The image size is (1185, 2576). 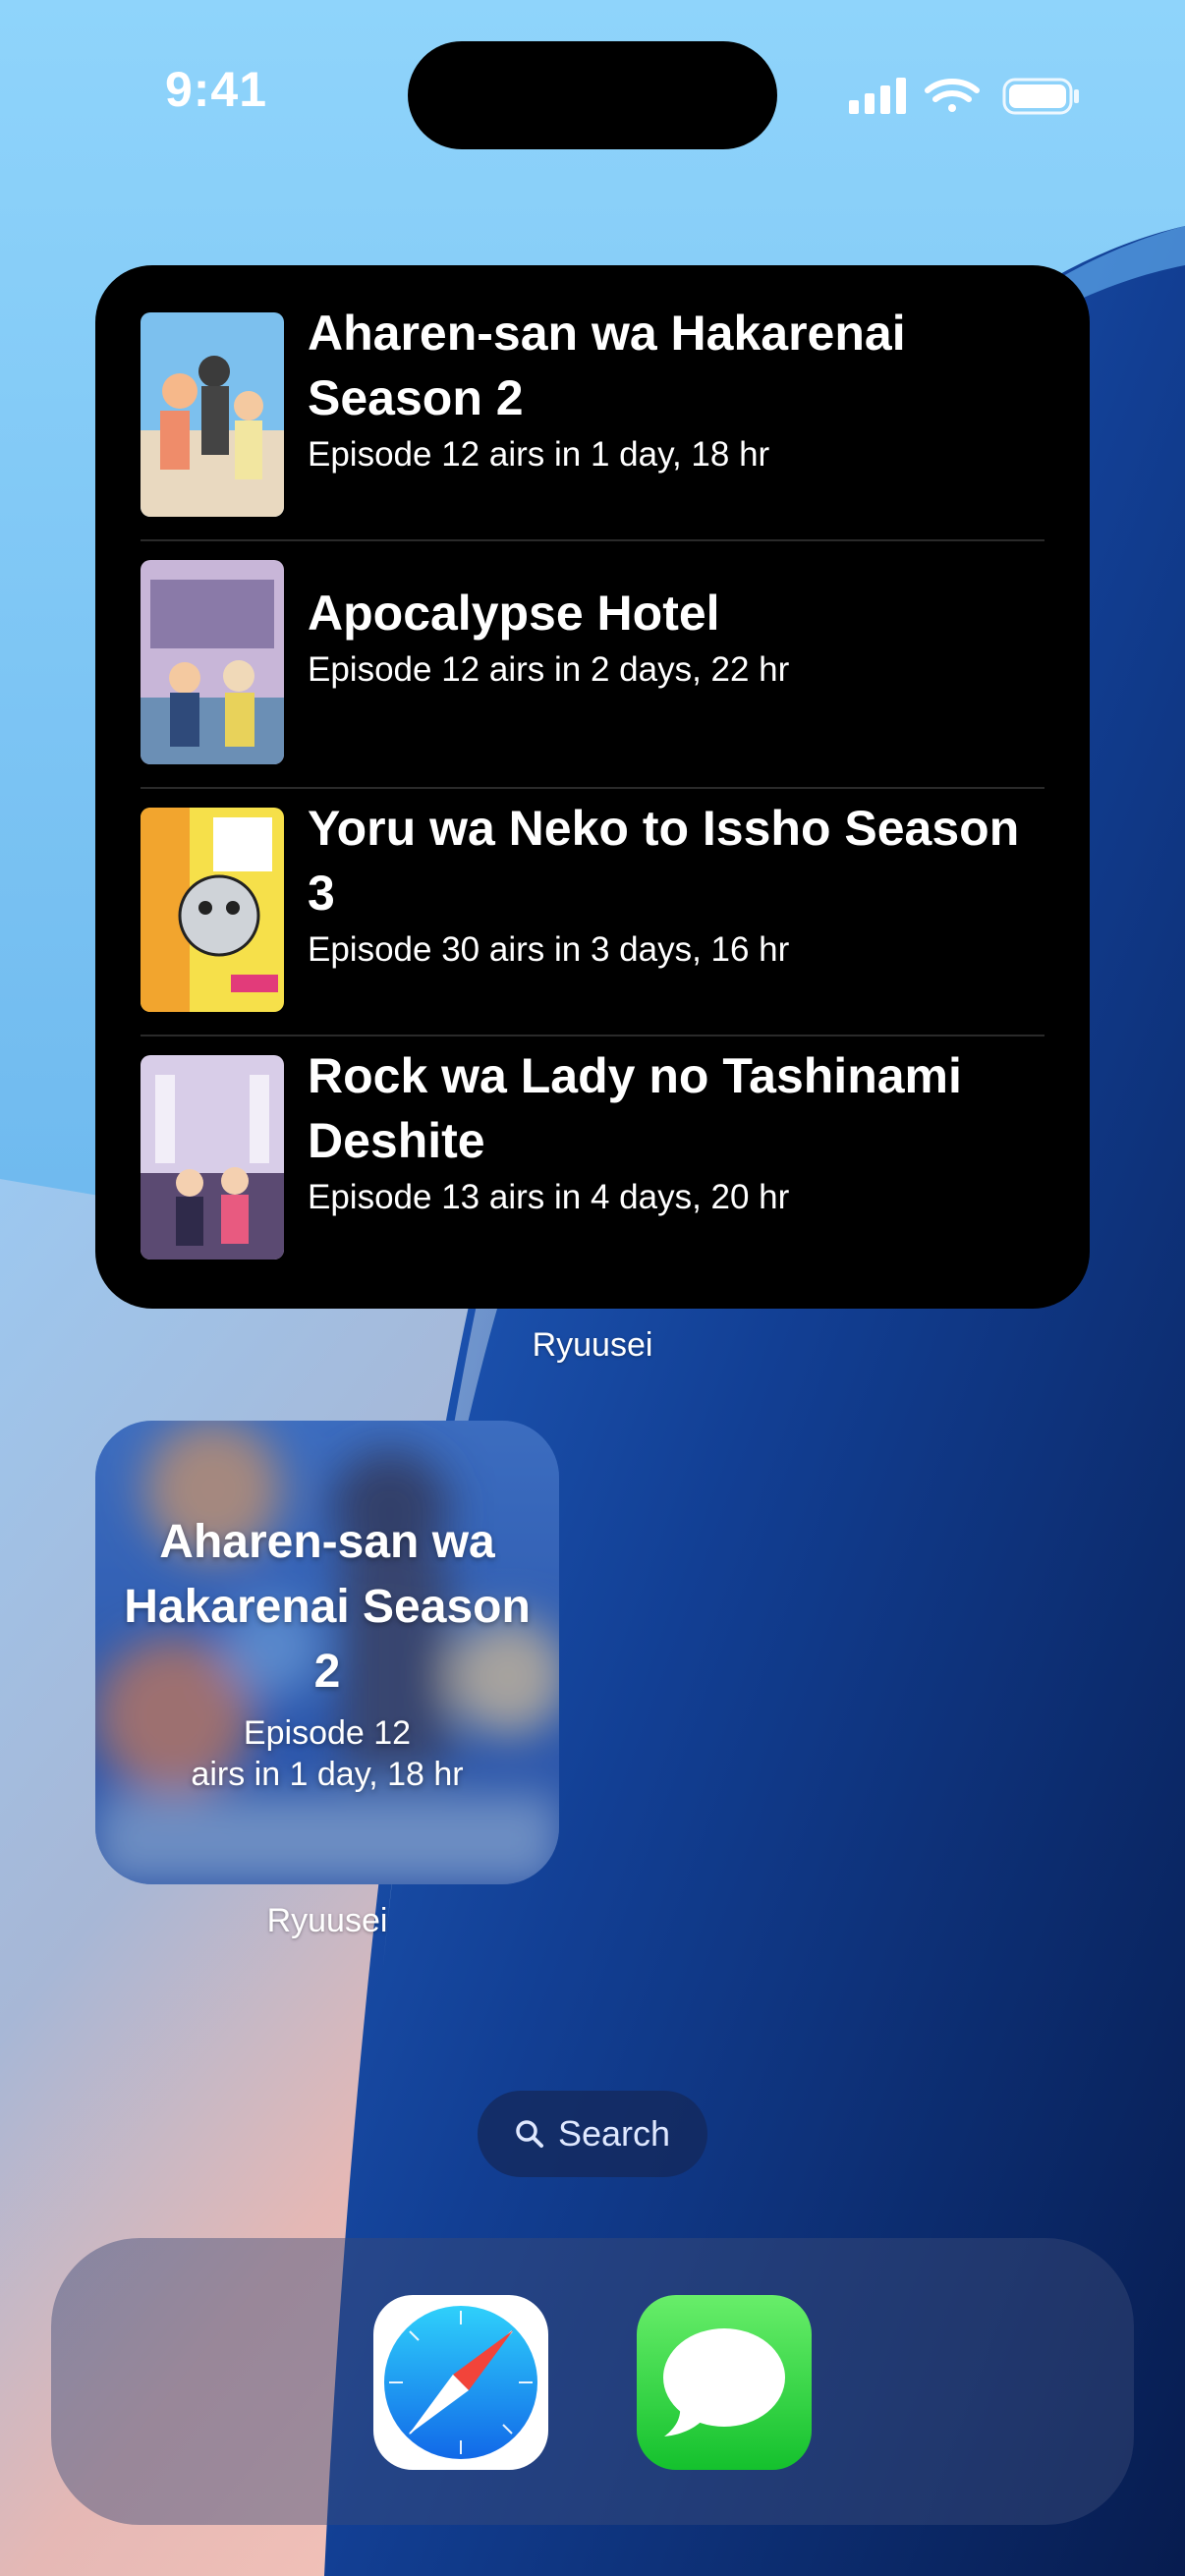 I want to click on status-icons, so click(x=964, y=96).